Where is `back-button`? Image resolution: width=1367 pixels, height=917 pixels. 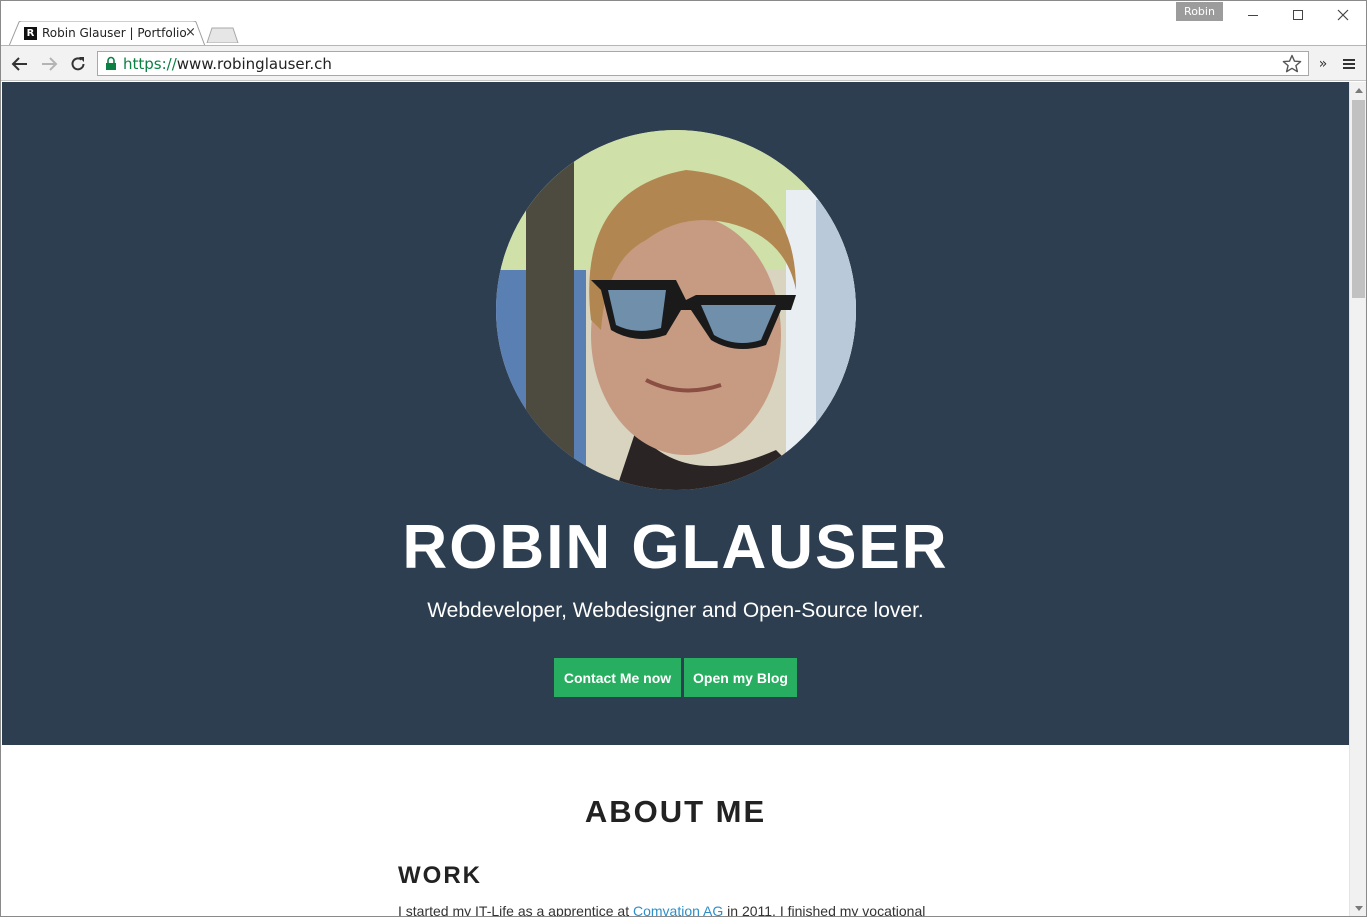
back-button is located at coordinates (20, 64).